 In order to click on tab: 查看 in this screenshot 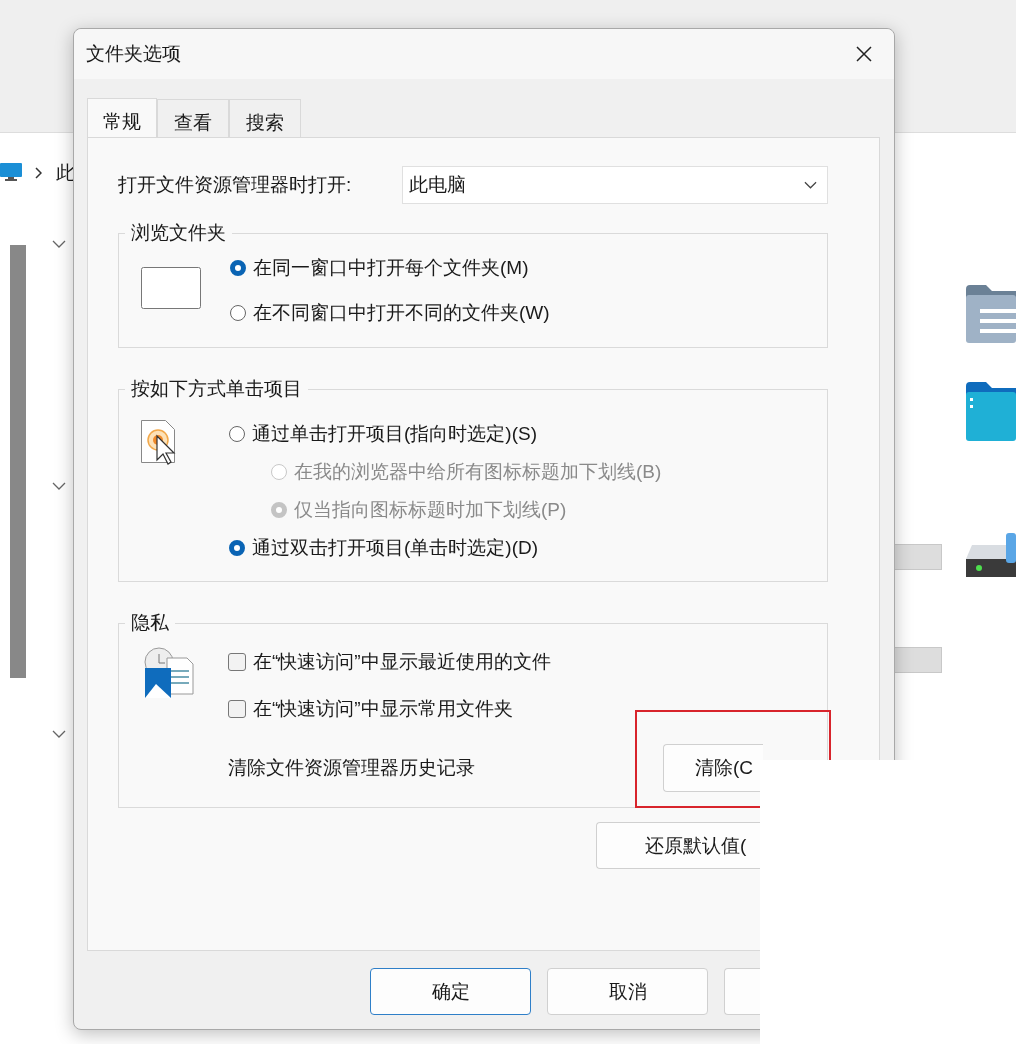, I will do `click(193, 118)`.